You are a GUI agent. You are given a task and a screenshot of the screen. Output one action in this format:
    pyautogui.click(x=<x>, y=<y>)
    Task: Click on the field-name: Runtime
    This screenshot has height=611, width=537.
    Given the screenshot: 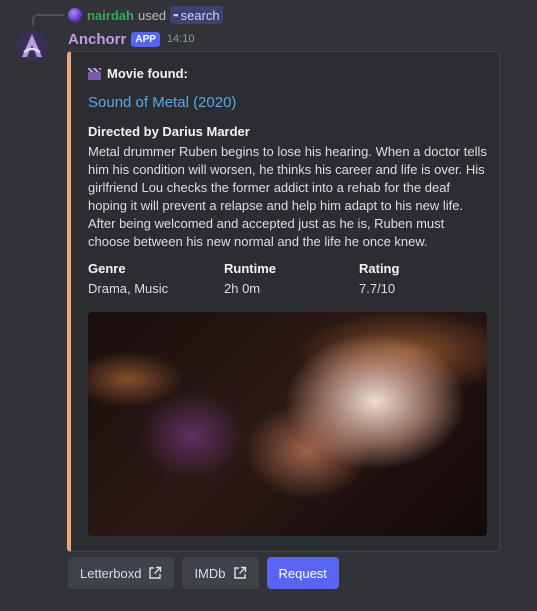 What is the action you would take?
    pyautogui.click(x=250, y=268)
    